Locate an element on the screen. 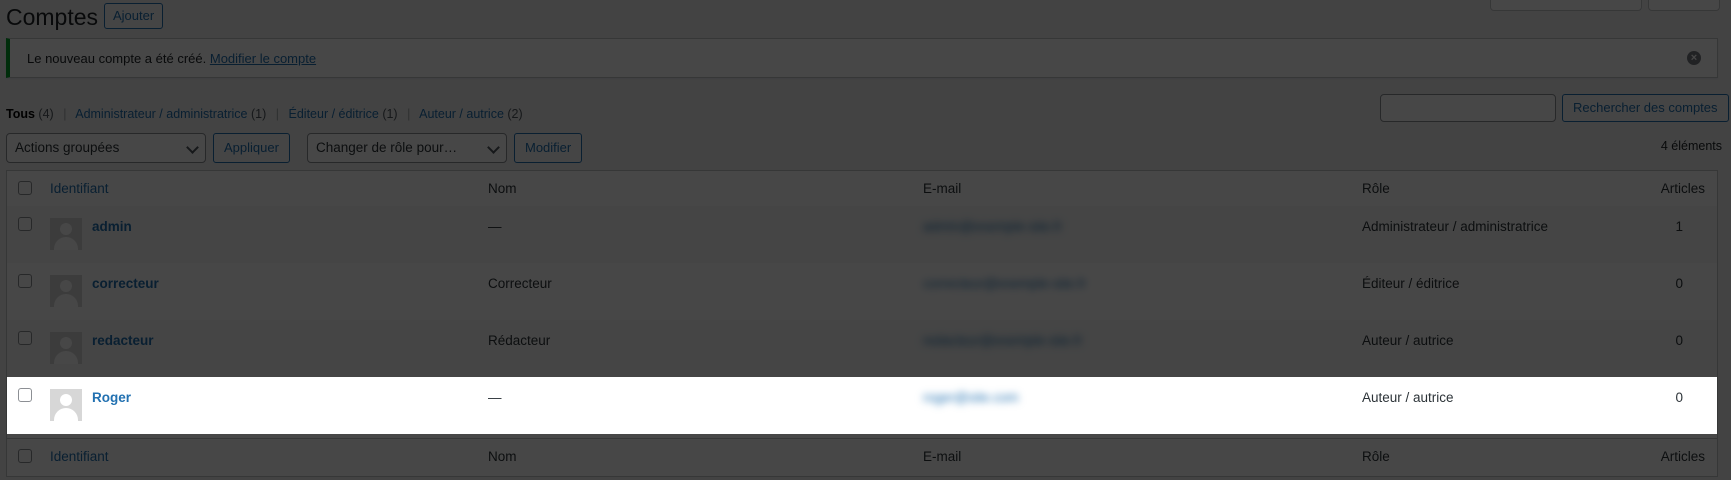  name-cell: Correcteur is located at coordinates (520, 283).